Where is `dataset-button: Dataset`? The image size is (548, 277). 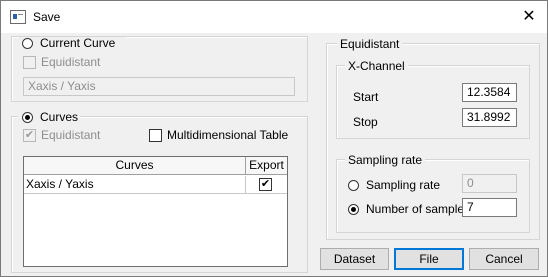
dataset-button: Dataset is located at coordinates (354, 259).